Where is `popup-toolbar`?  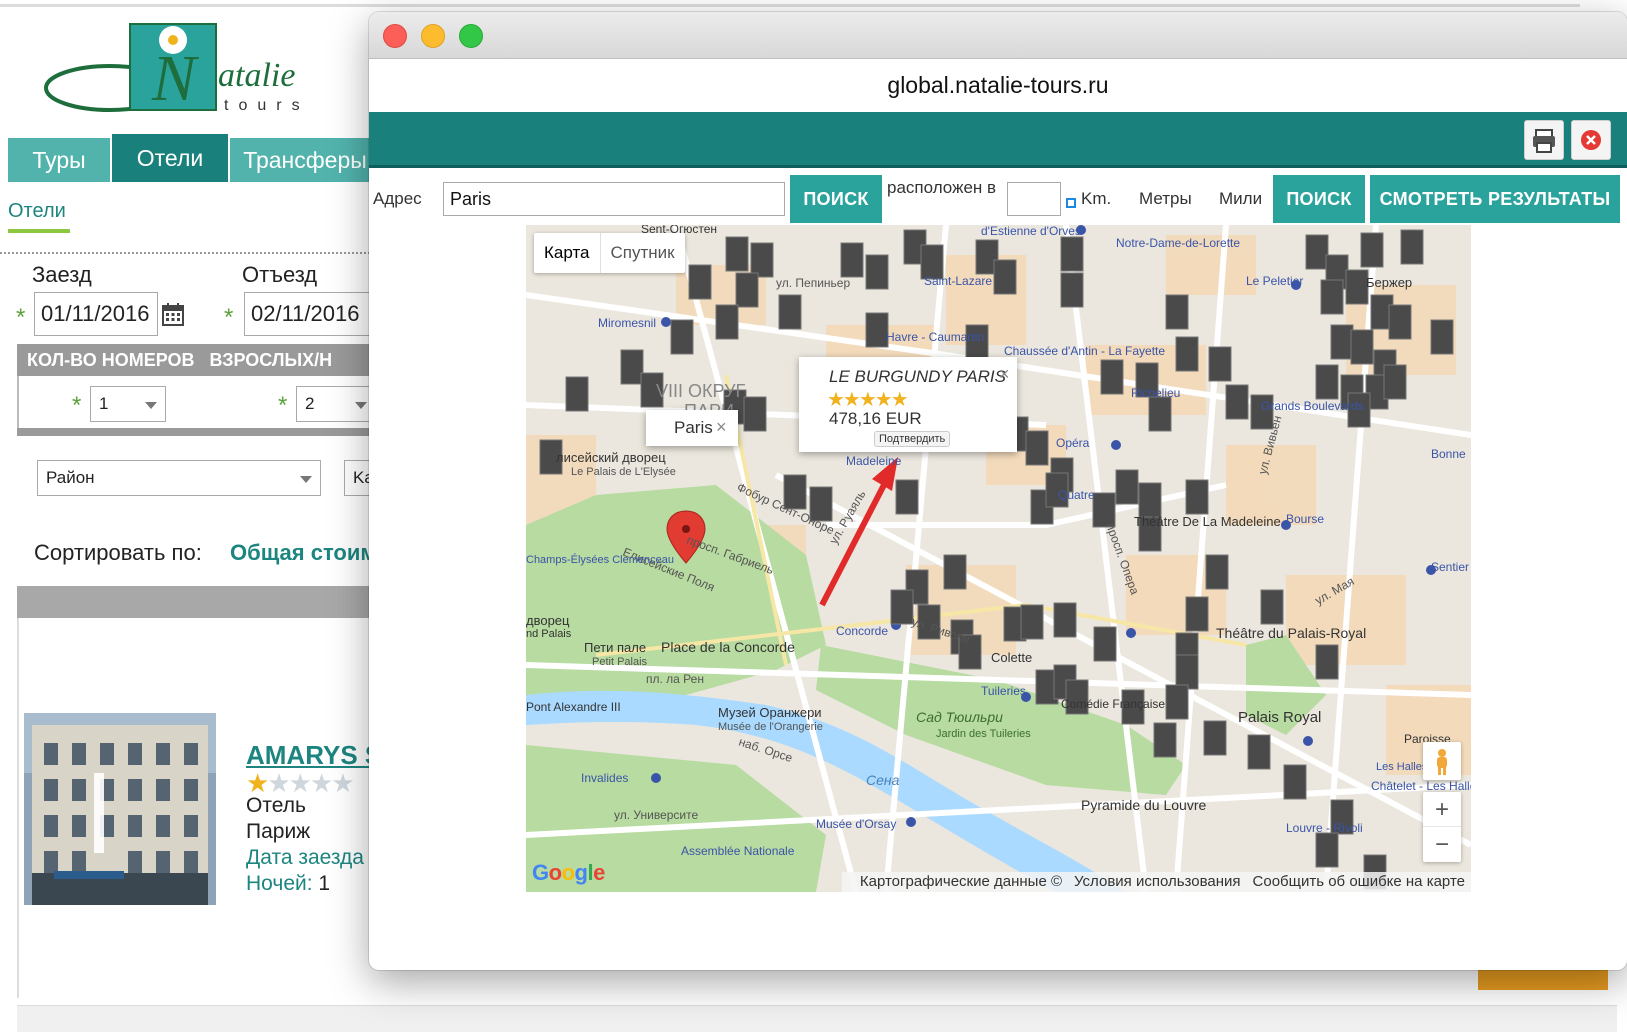 popup-toolbar is located at coordinates (998, 140).